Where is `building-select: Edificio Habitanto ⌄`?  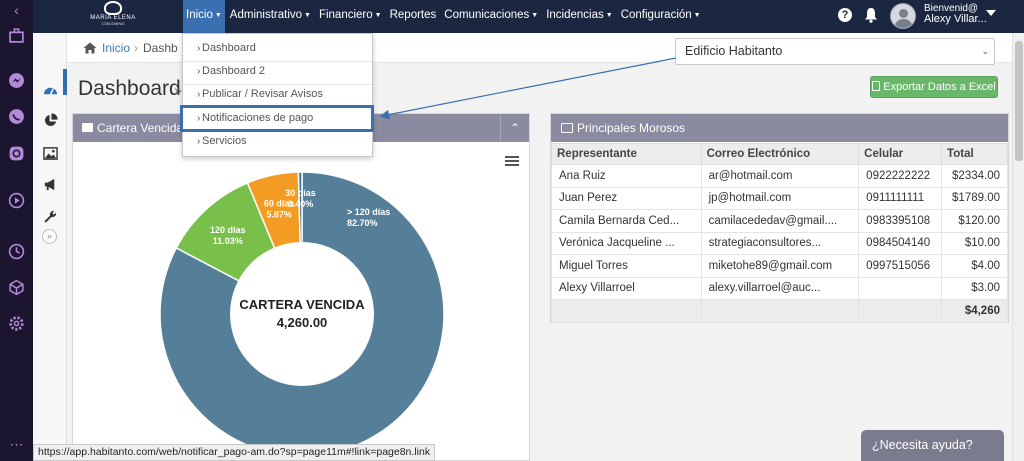 building-select: Edificio Habitanto ⌄ is located at coordinates (835, 51).